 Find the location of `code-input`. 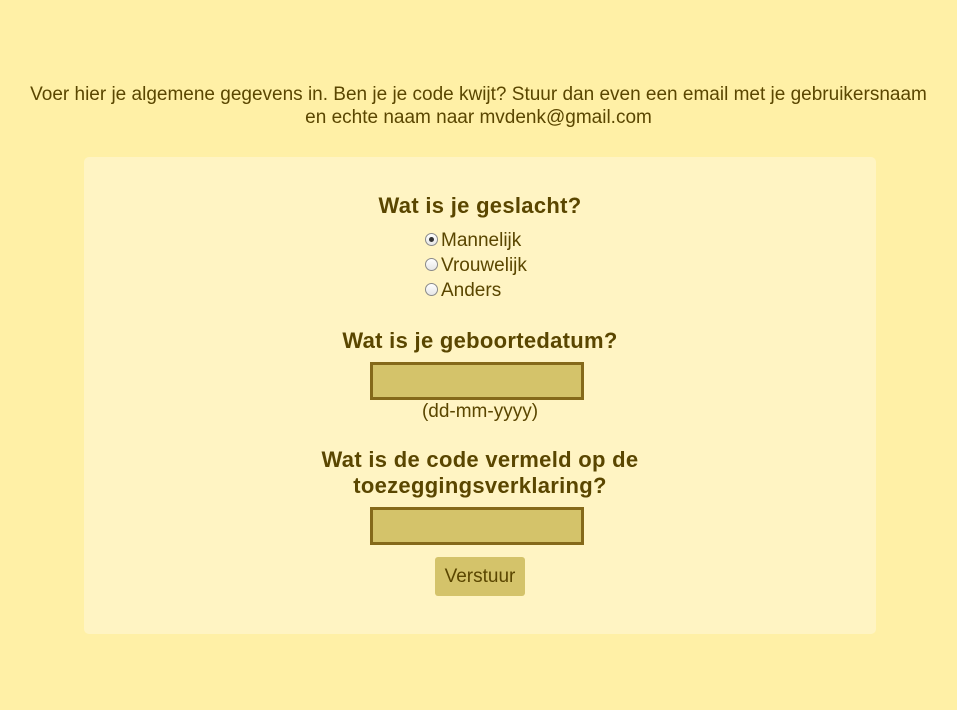

code-input is located at coordinates (477, 526).